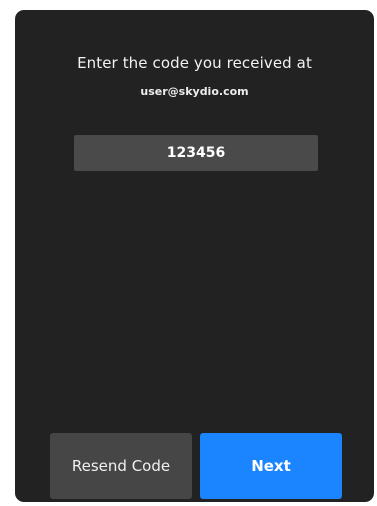  What do you see at coordinates (271, 466) in the screenshot?
I see `next-button: Next` at bounding box center [271, 466].